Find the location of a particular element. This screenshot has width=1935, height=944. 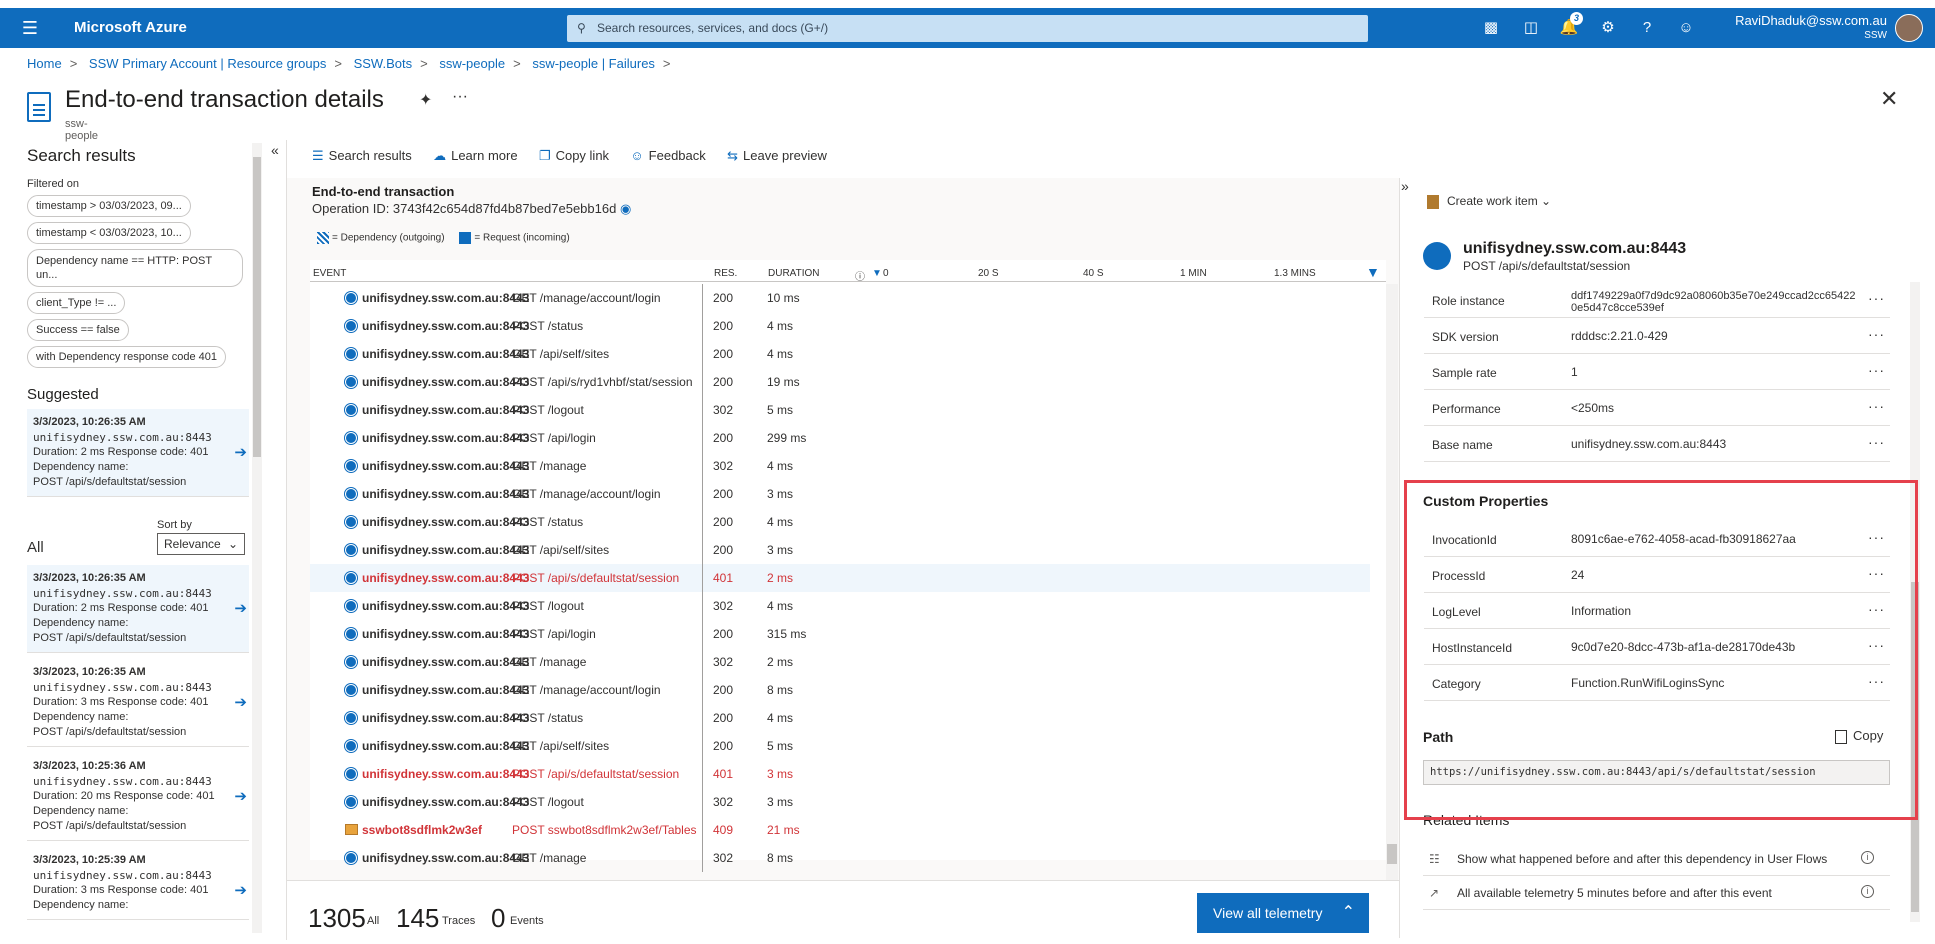

user-account: RaviDhaduk@ssw.com.au SSW is located at coordinates (1811, 28).